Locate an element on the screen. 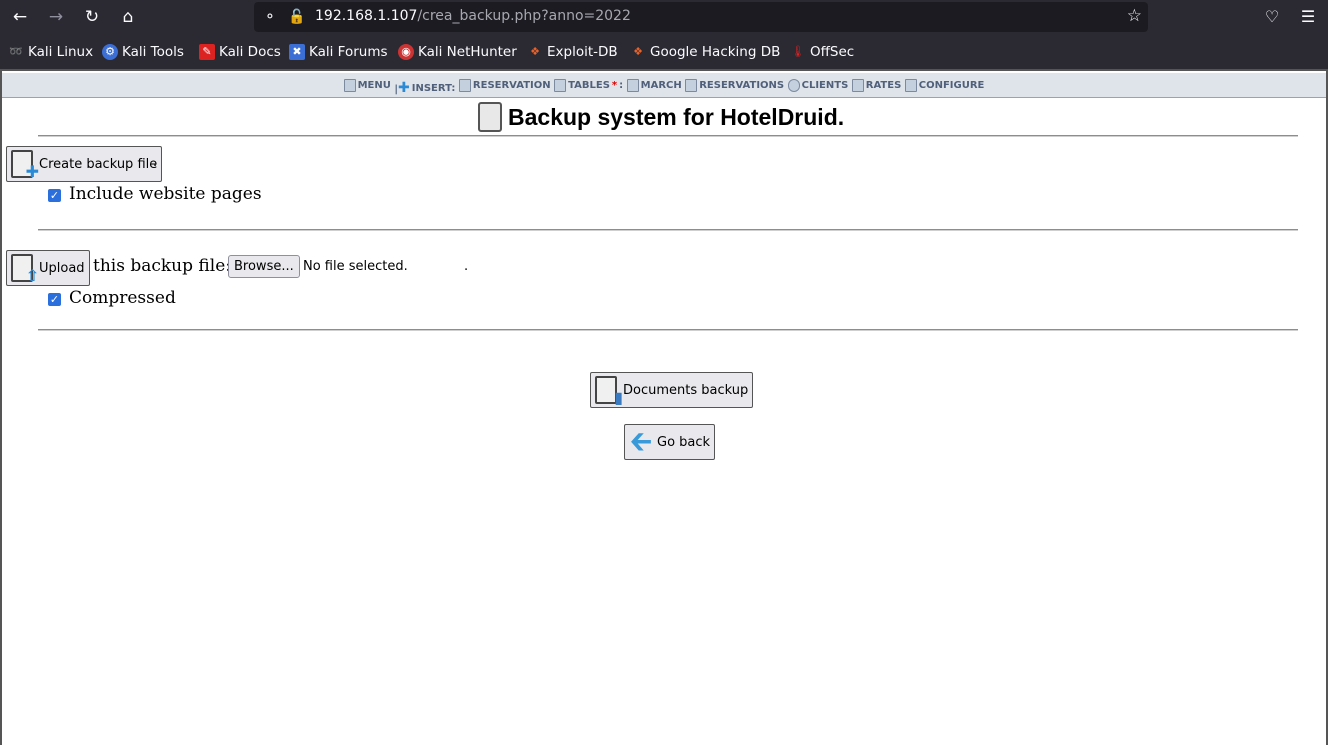 This screenshot has width=1328, height=745. menu-march: MARCH is located at coordinates (654, 85).